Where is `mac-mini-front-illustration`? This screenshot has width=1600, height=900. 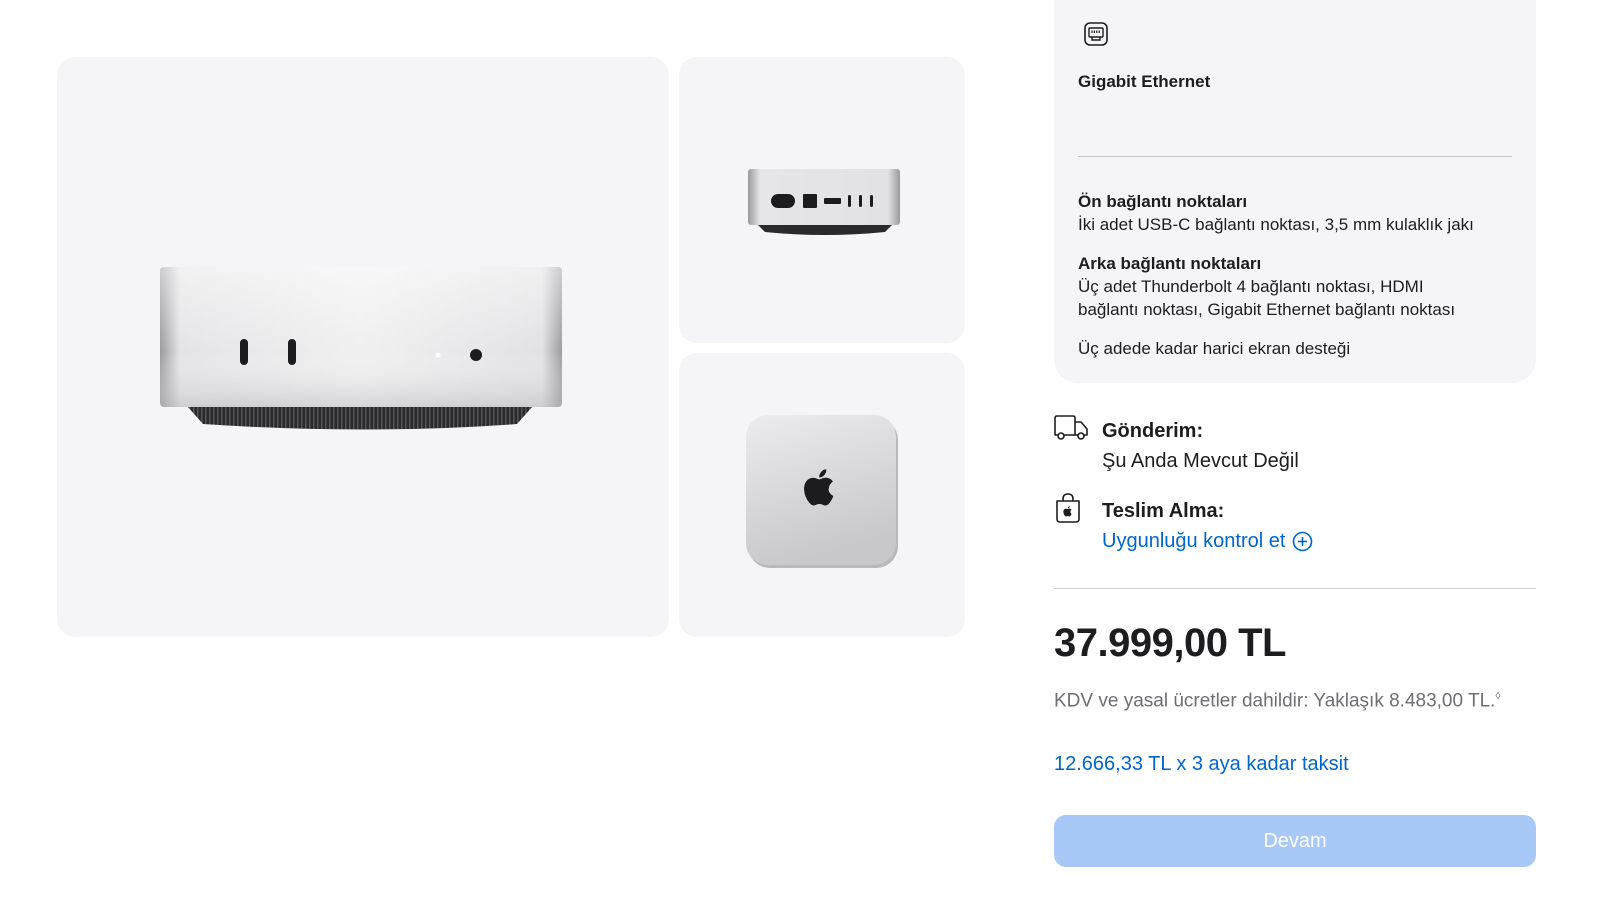
mac-mini-front-illustration is located at coordinates (361, 348).